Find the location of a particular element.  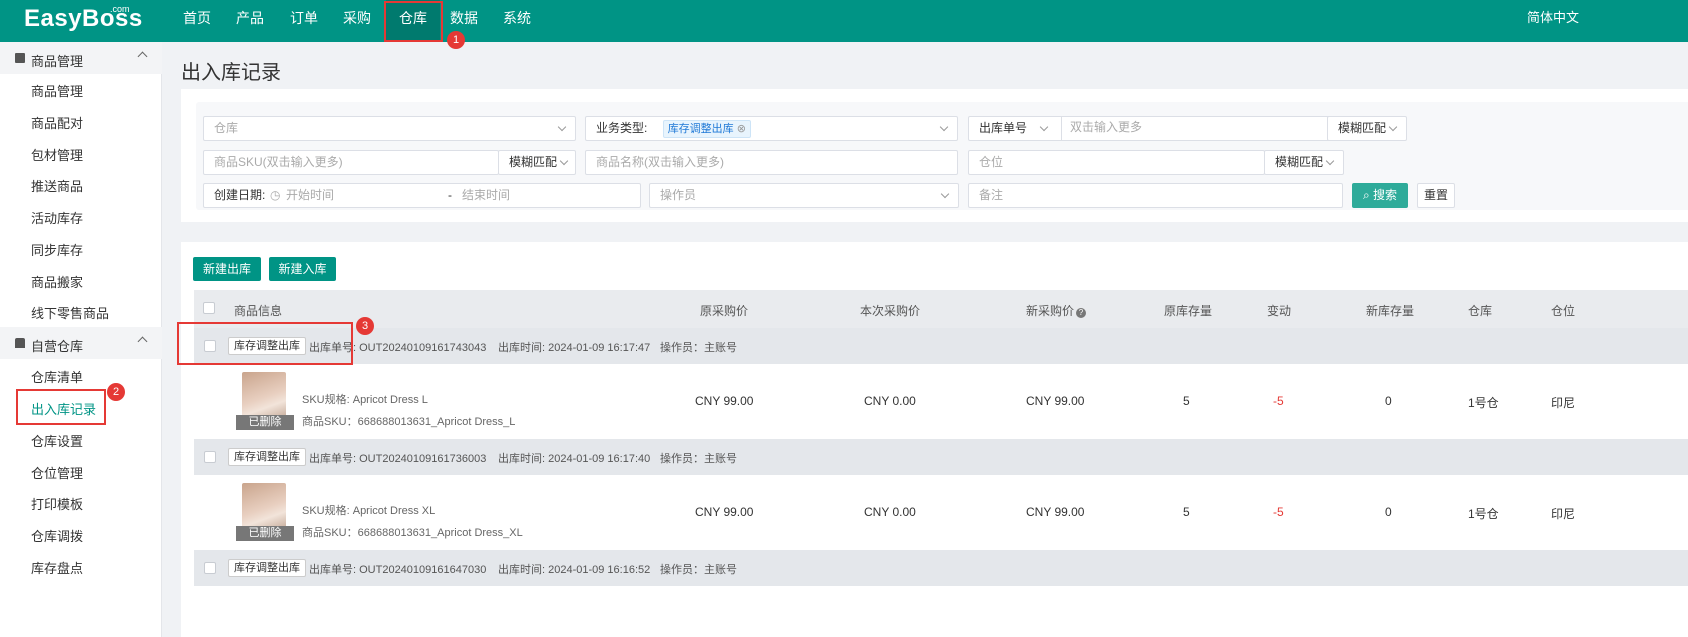

date-range-picker: 创建日期: ◷ 开始时间 - 结束时间 is located at coordinates (422, 195).